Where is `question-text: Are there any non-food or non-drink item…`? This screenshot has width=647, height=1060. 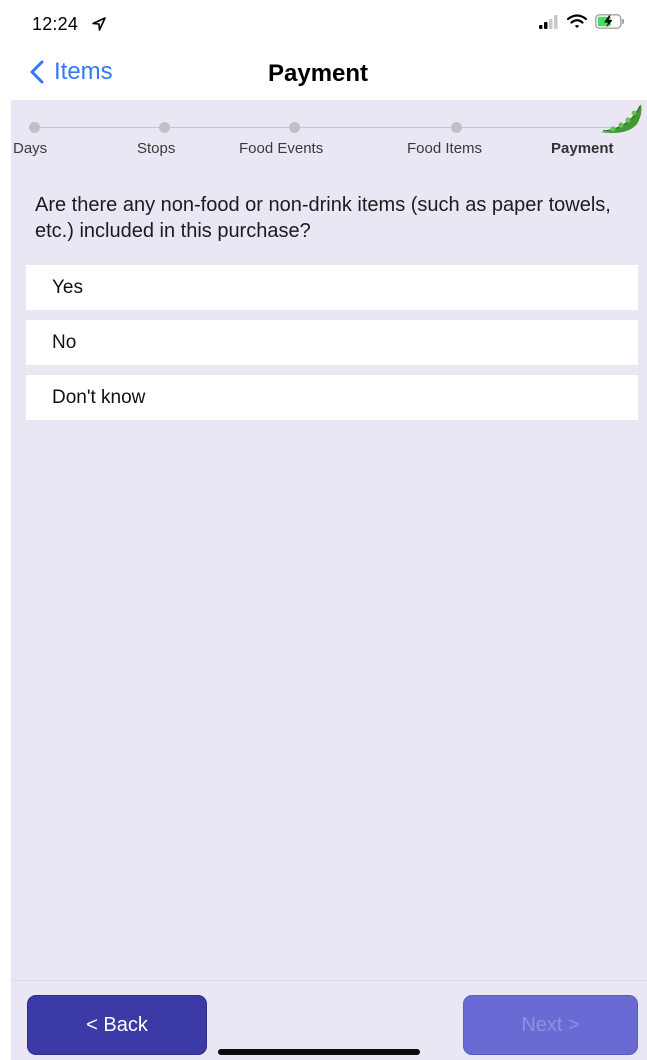
question-text: Are there any non-food or non-drink item… is located at coordinates (323, 218).